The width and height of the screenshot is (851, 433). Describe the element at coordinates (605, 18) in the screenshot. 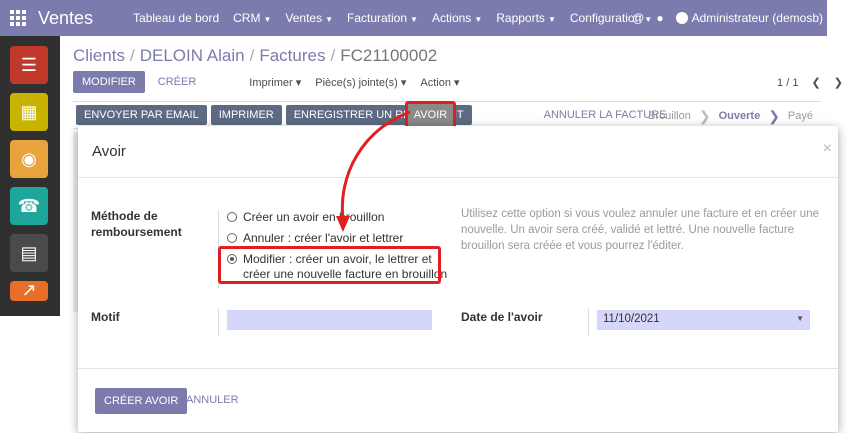

I see `menu-item-label: Configuration` at that location.